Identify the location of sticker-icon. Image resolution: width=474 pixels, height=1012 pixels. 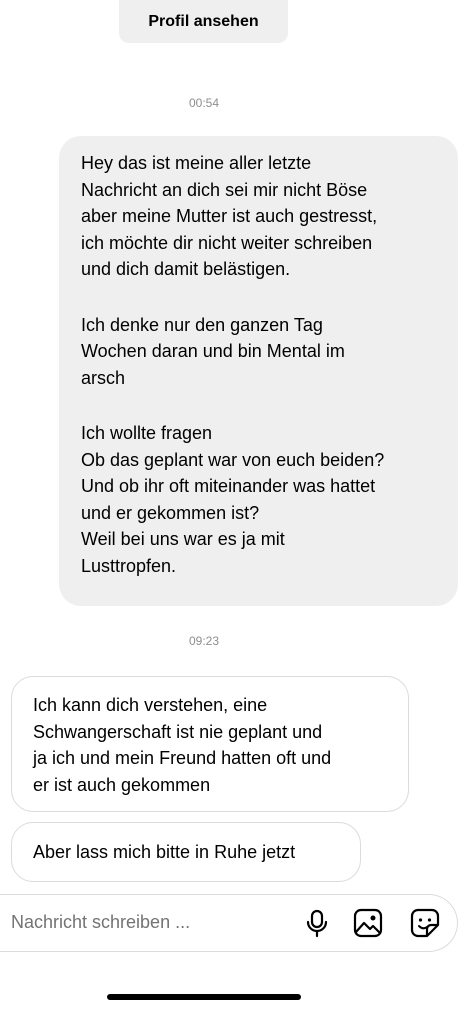
(425, 923).